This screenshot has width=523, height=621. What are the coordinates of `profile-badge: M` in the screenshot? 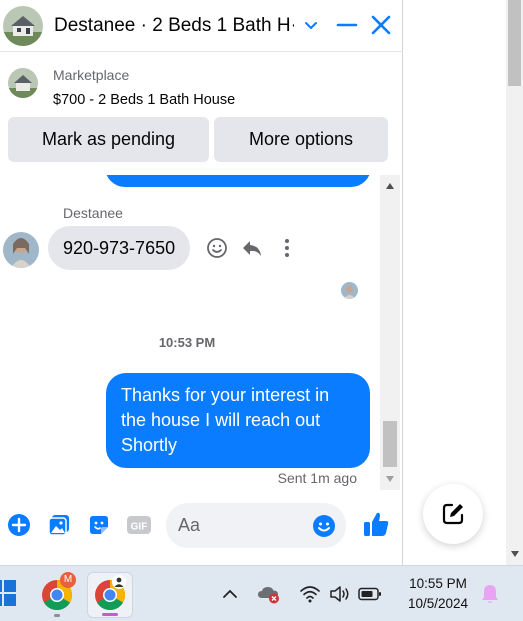 It's located at (68, 580).